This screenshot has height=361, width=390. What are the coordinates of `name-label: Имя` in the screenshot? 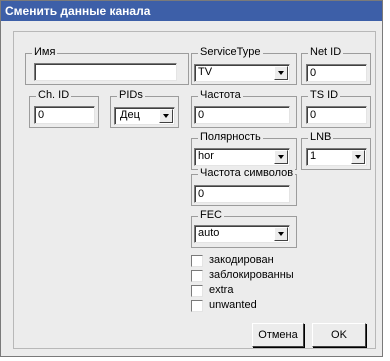 It's located at (45, 52).